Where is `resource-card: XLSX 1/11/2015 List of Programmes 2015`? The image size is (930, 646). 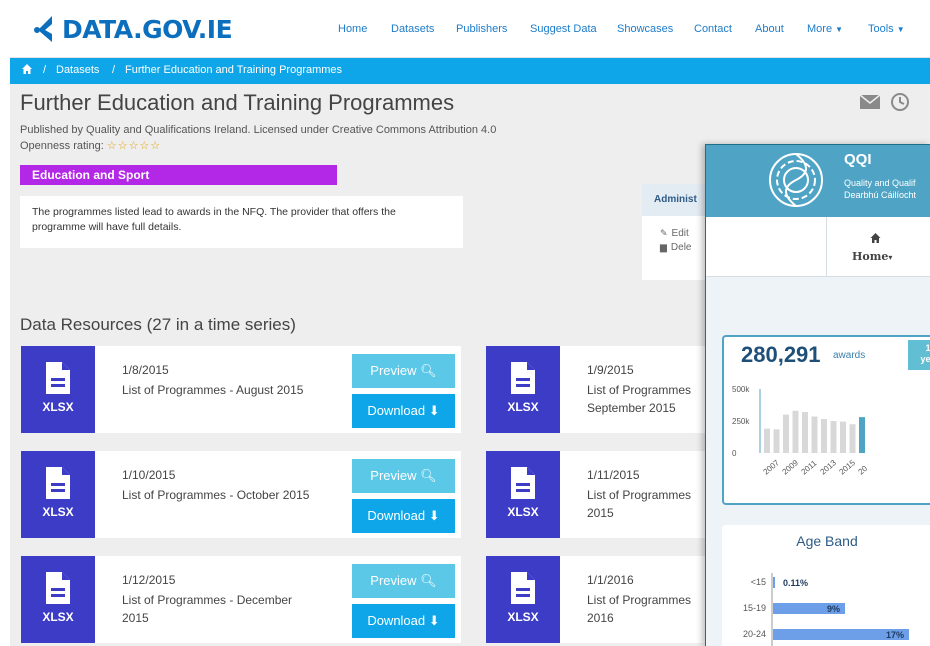 resource-card: XLSX 1/11/2015 List of Programmes 2015 is located at coordinates (598, 494).